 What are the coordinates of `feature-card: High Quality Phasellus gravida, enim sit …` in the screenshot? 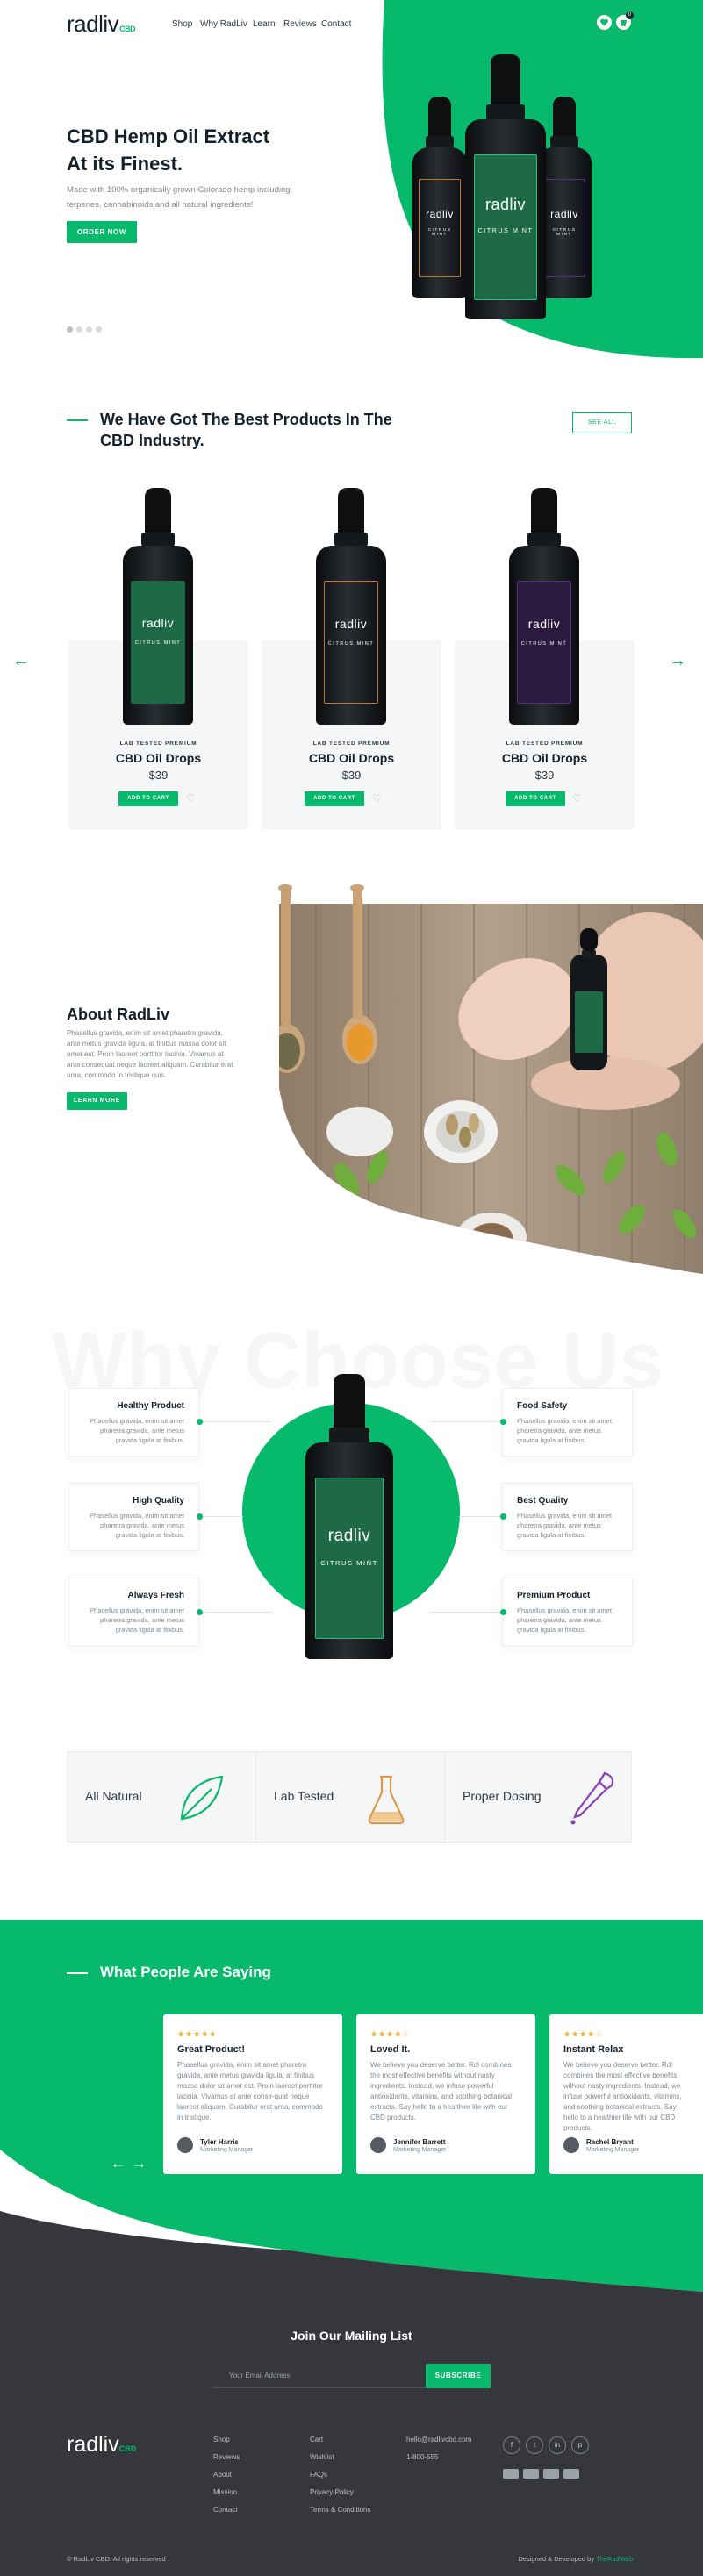 It's located at (134, 1517).